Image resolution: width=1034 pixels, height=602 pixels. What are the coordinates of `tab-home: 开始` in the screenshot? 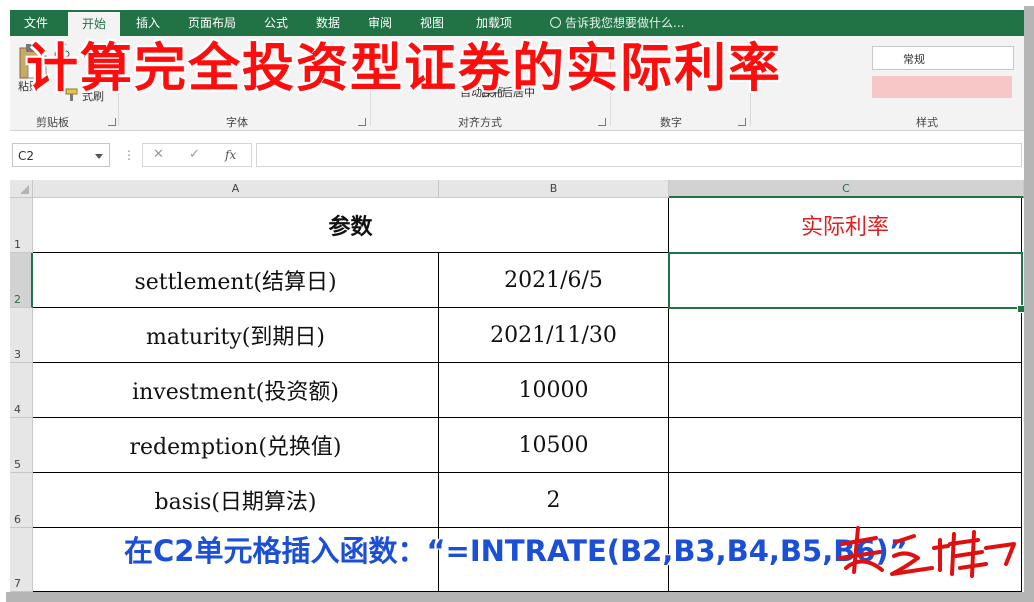 It's located at (94, 24).